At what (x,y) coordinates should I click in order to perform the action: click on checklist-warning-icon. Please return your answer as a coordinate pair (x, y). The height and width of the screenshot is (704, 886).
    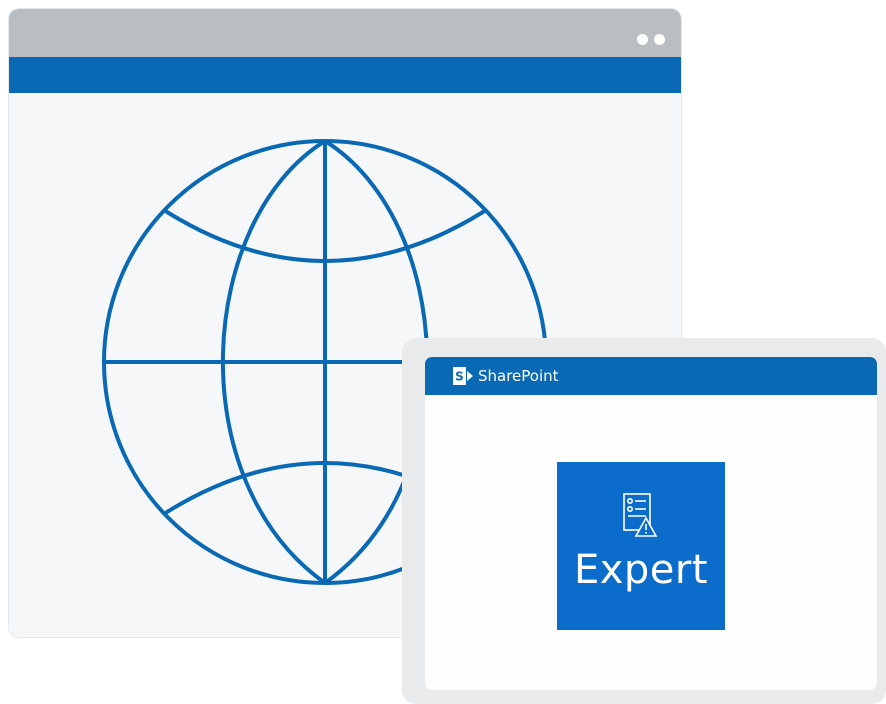
    Looking at the image, I should click on (640, 515).